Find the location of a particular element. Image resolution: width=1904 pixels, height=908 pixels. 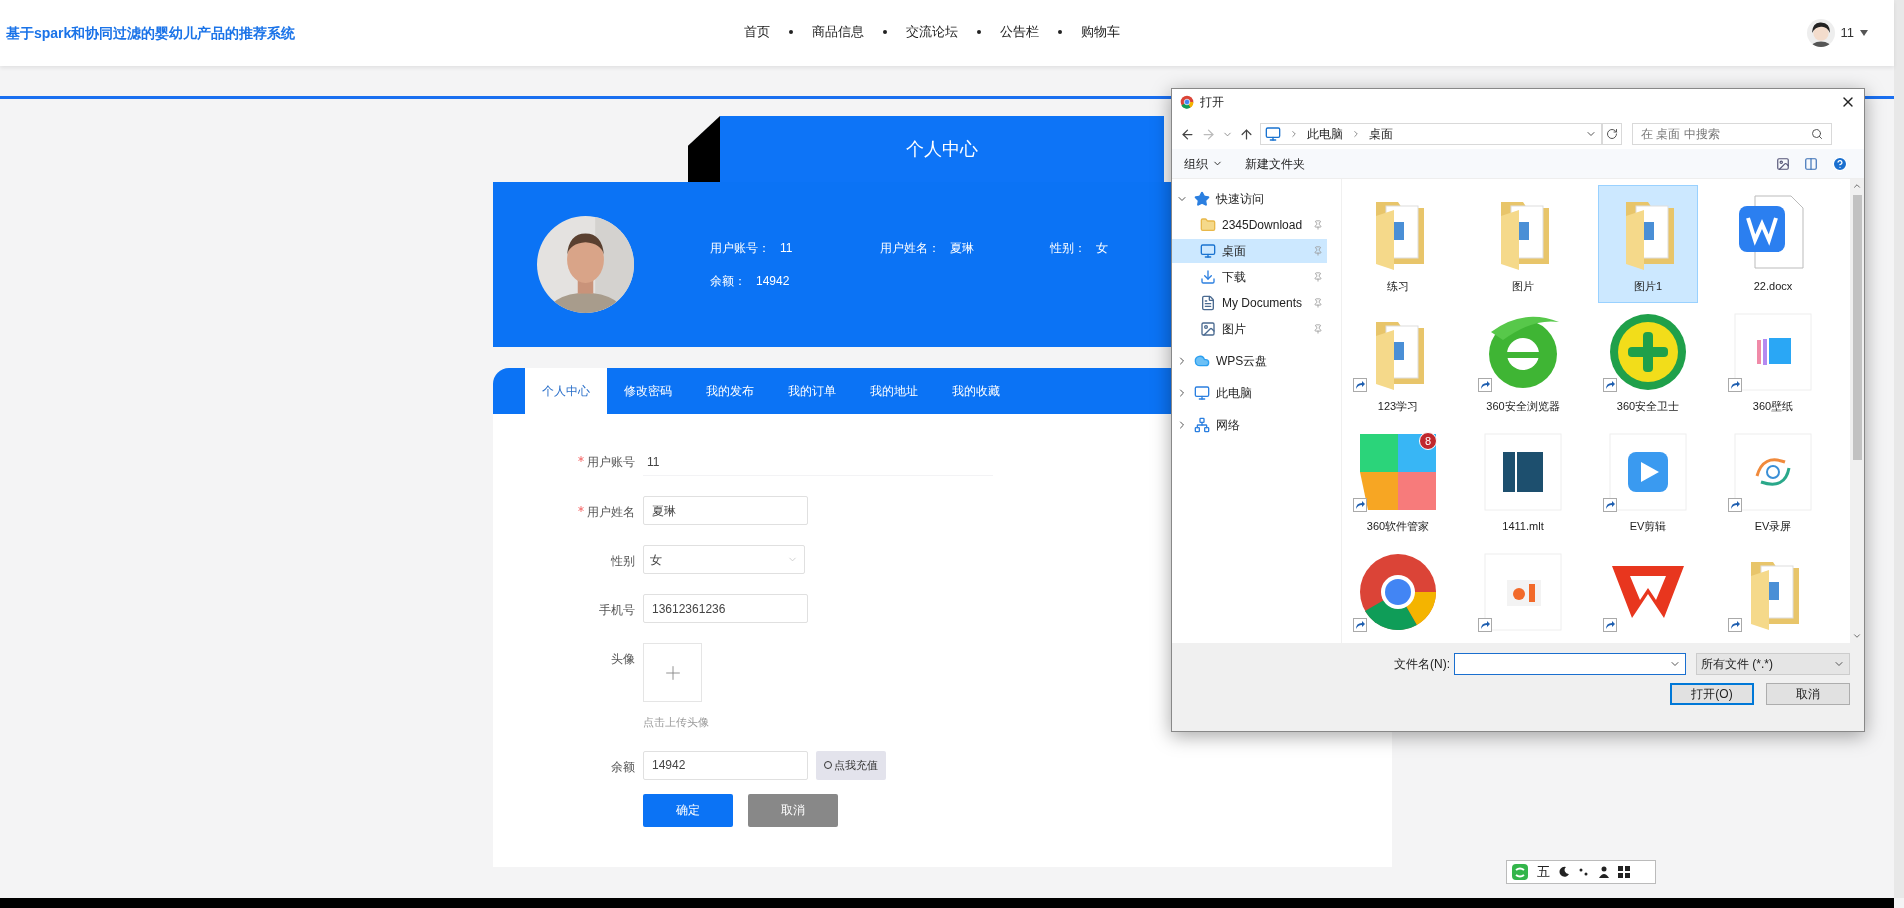

tab-corner is located at coordinates (704, 149).